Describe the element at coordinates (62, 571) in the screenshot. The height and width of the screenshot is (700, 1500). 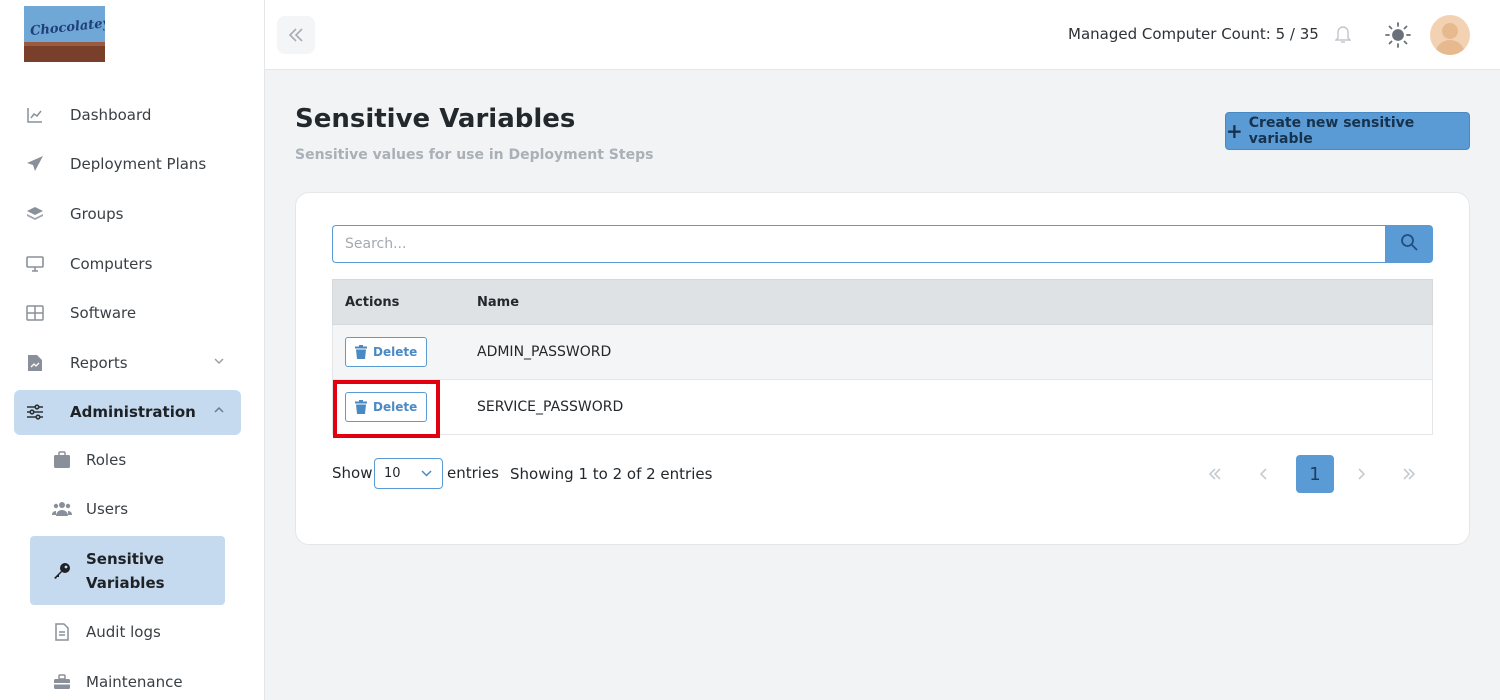
I see `key-icon` at that location.